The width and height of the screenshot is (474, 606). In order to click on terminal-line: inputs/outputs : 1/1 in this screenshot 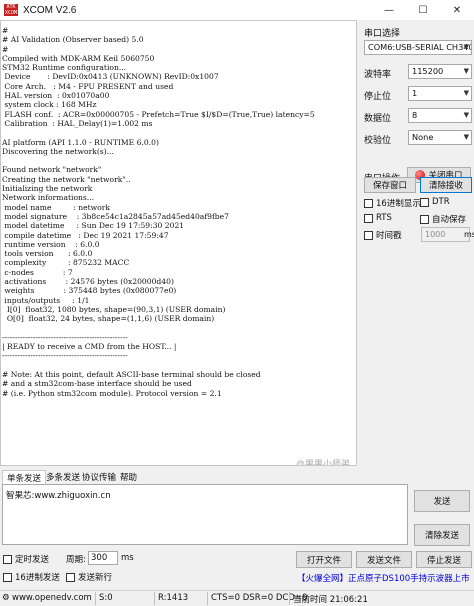, I will do `click(46, 300)`.